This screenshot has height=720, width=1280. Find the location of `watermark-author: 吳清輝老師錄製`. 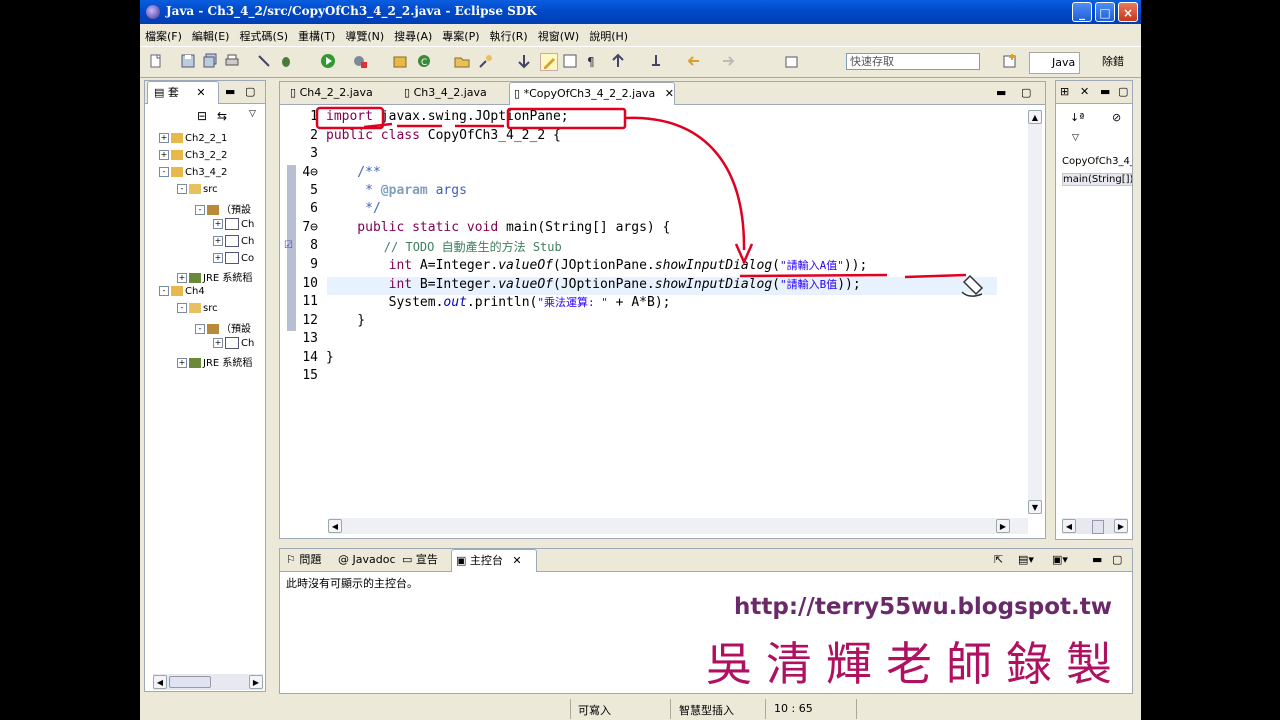

watermark-author: 吳清輝老師錄製 is located at coordinates (916, 664).